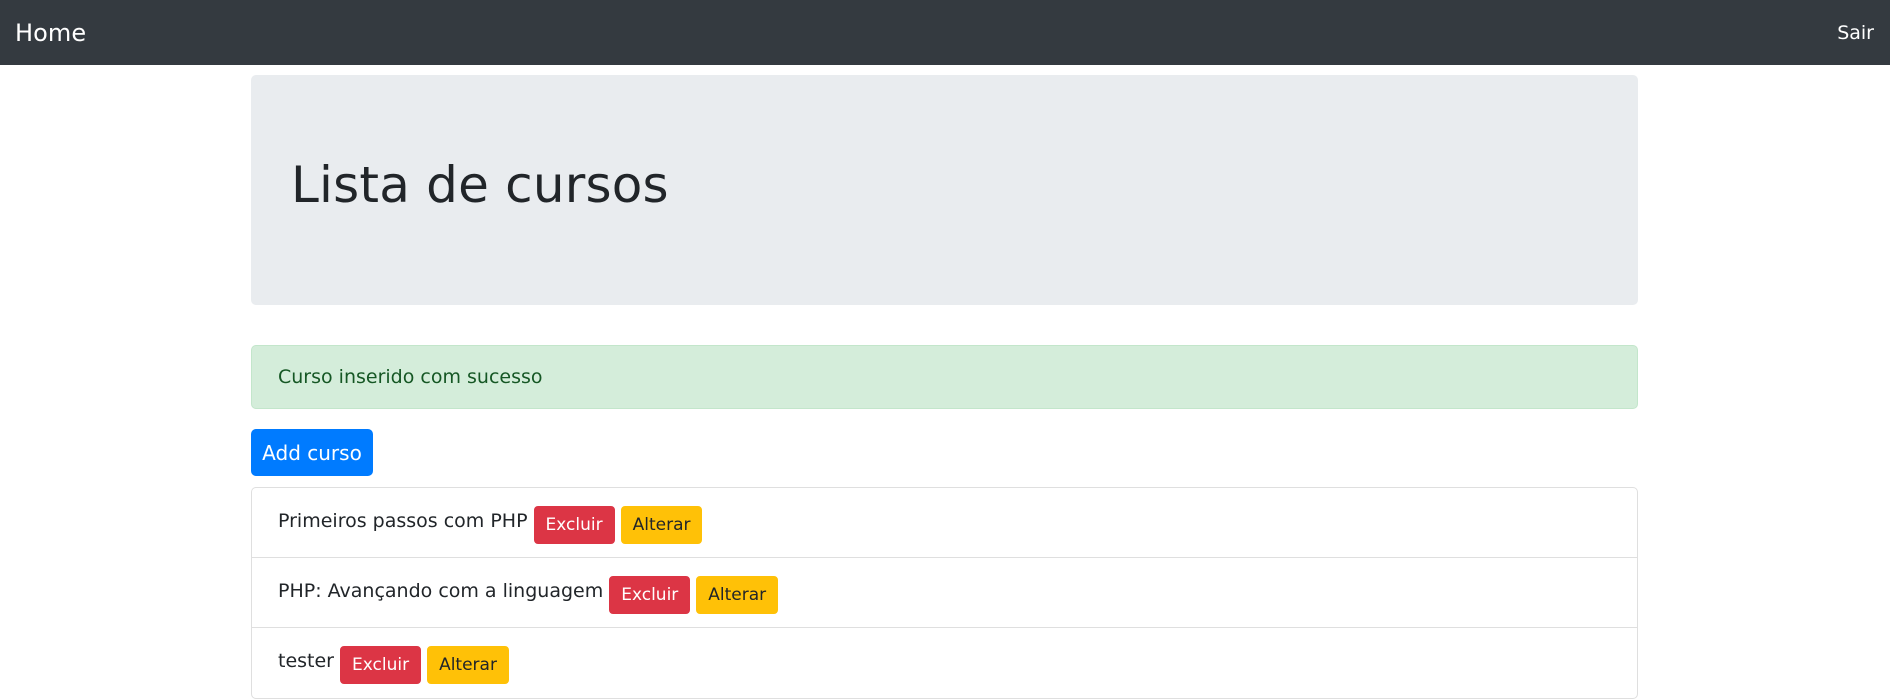 The height and width of the screenshot is (699, 1890). What do you see at coordinates (944, 663) in the screenshot?
I see `course-list-item: tester Excluir Alterar` at bounding box center [944, 663].